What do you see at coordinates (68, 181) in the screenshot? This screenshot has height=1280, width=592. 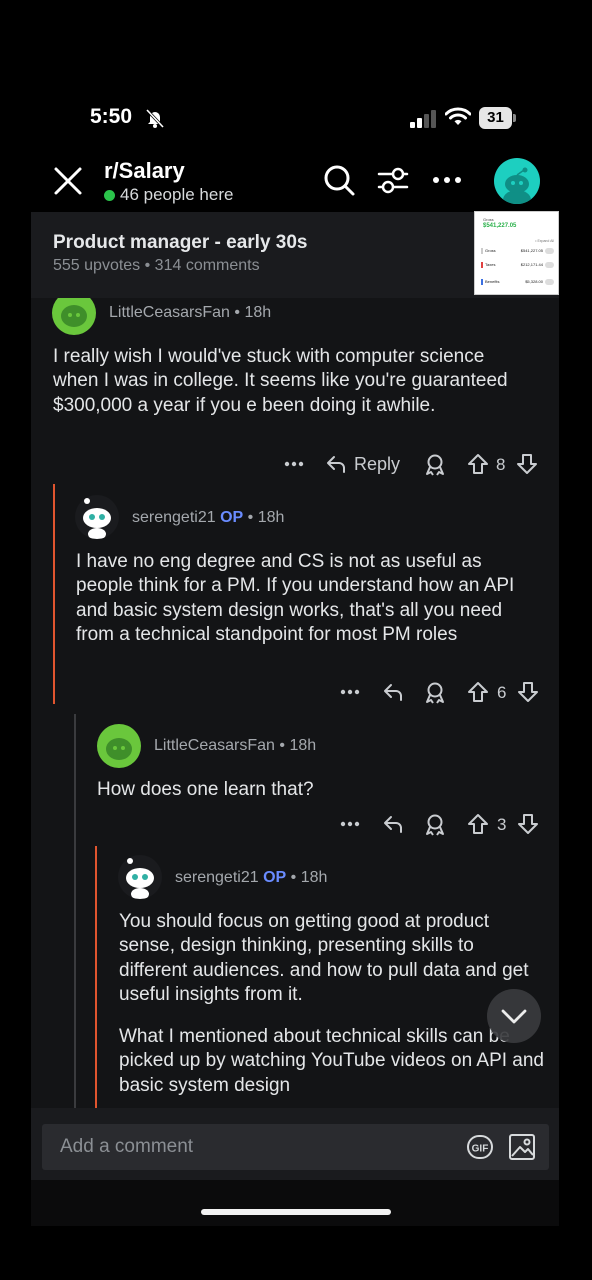 I see `close-icon` at bounding box center [68, 181].